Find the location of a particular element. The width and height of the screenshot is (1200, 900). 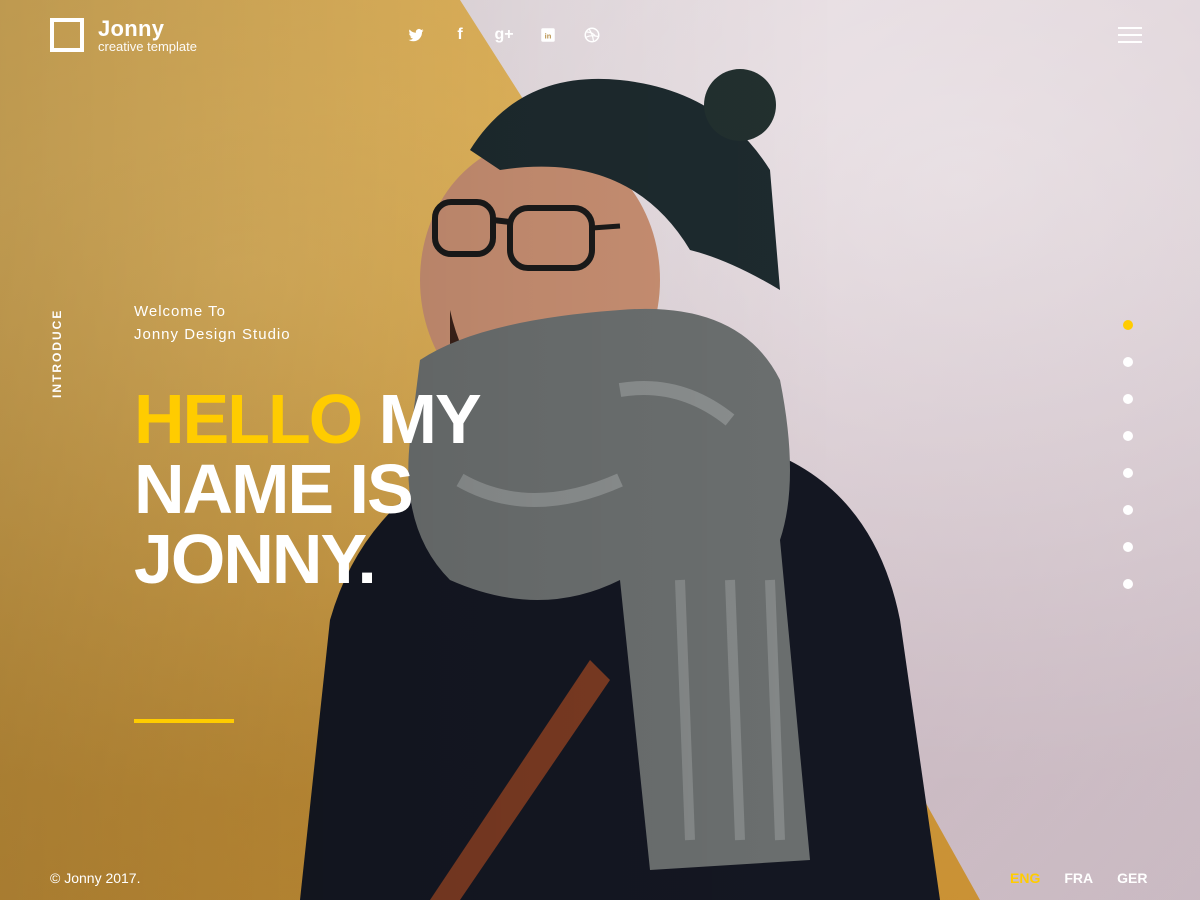

headline-line-1: MY is located at coordinates (421, 419).